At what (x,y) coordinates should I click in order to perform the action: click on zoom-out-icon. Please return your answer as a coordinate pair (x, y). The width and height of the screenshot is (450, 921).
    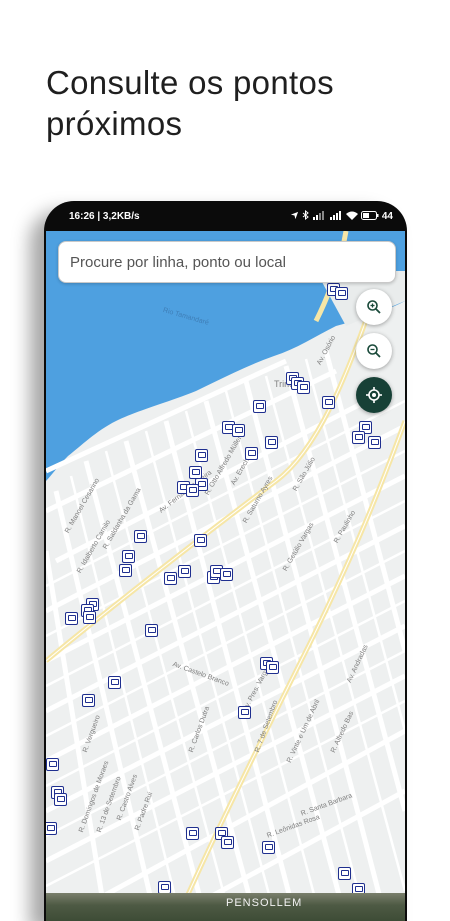
    Looking at the image, I should click on (374, 351).